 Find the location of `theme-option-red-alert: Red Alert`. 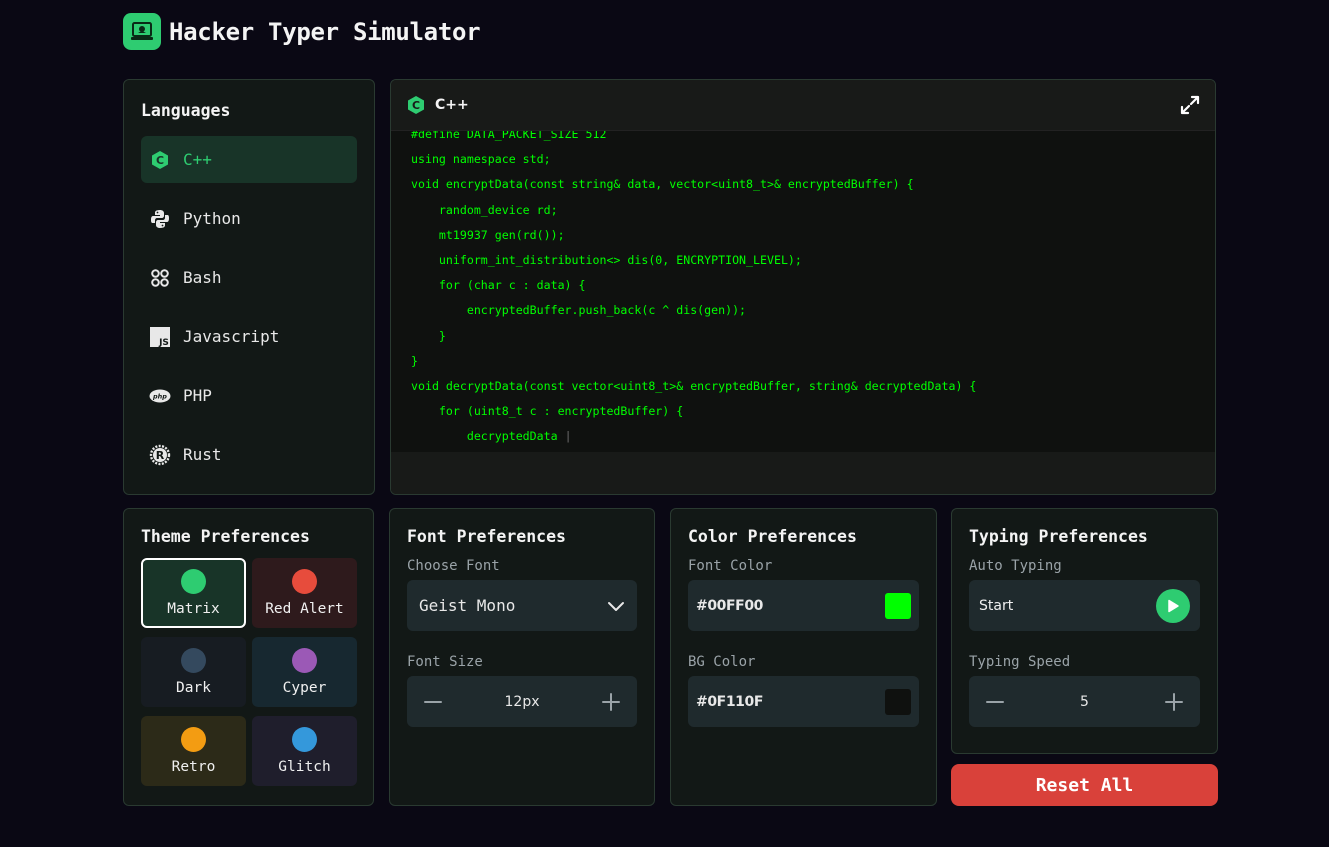

theme-option-red-alert: Red Alert is located at coordinates (304, 593).